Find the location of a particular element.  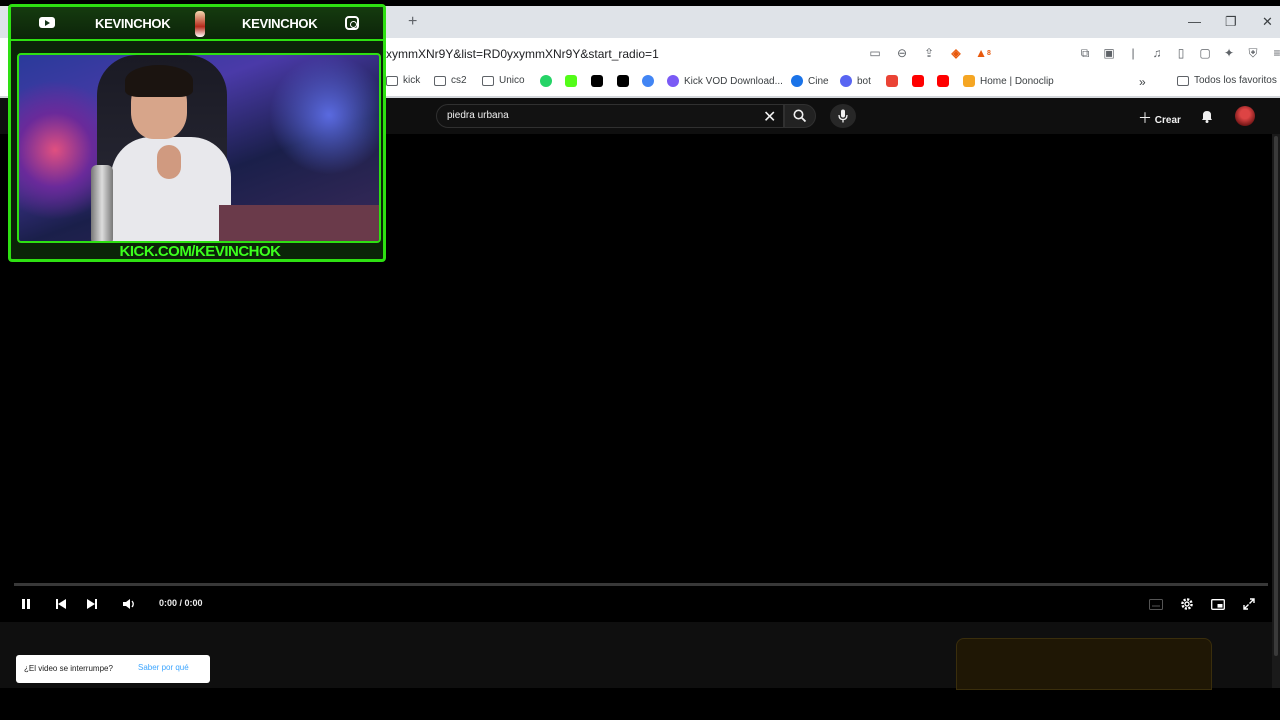

screenshot-icon: ▣ is located at coordinates (1109, 53).